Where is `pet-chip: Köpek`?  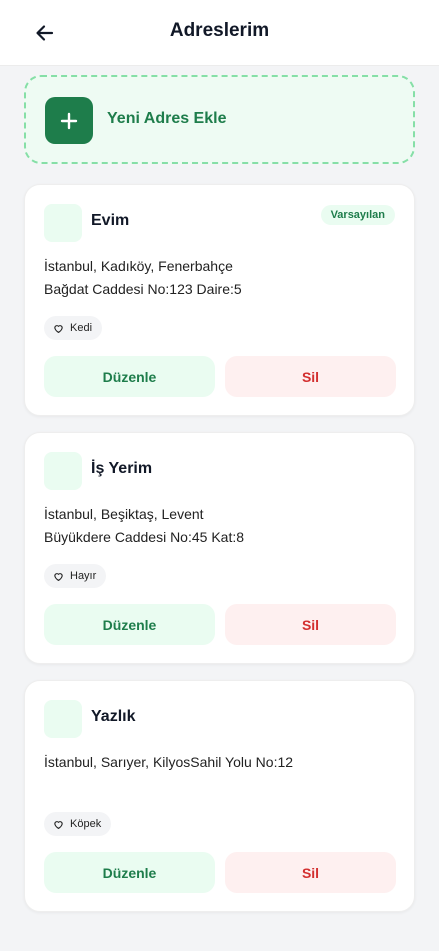 pet-chip: Köpek is located at coordinates (78, 824).